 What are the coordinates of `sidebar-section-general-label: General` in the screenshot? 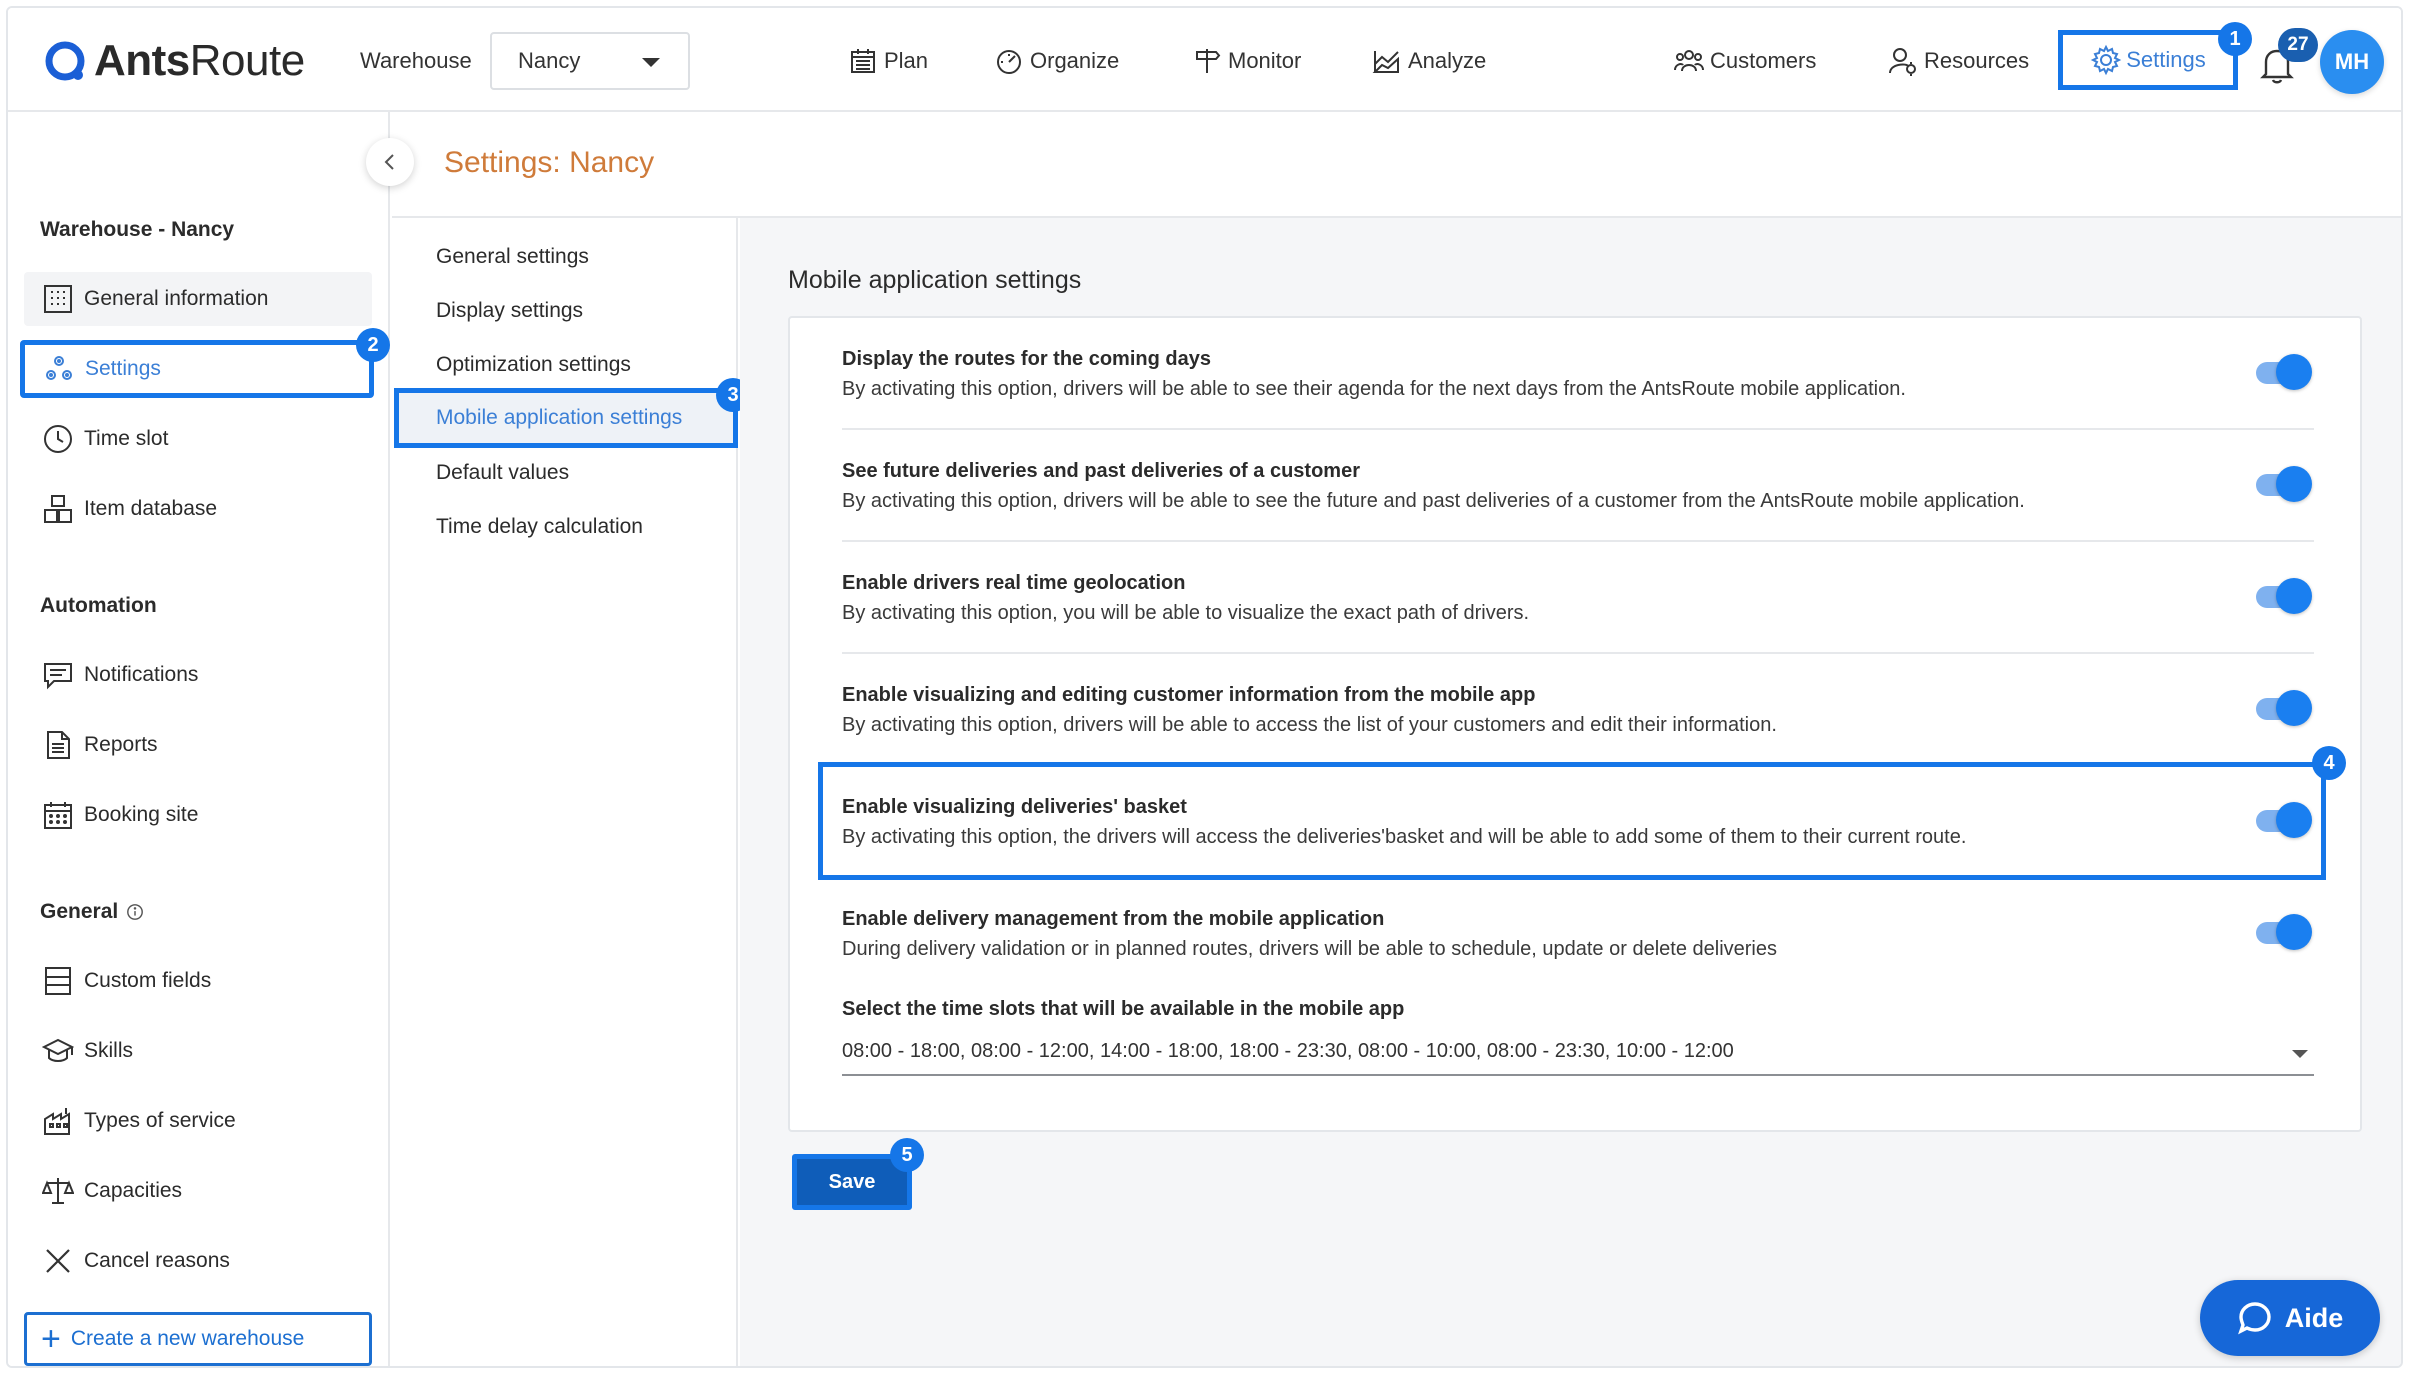 It's located at (79, 911).